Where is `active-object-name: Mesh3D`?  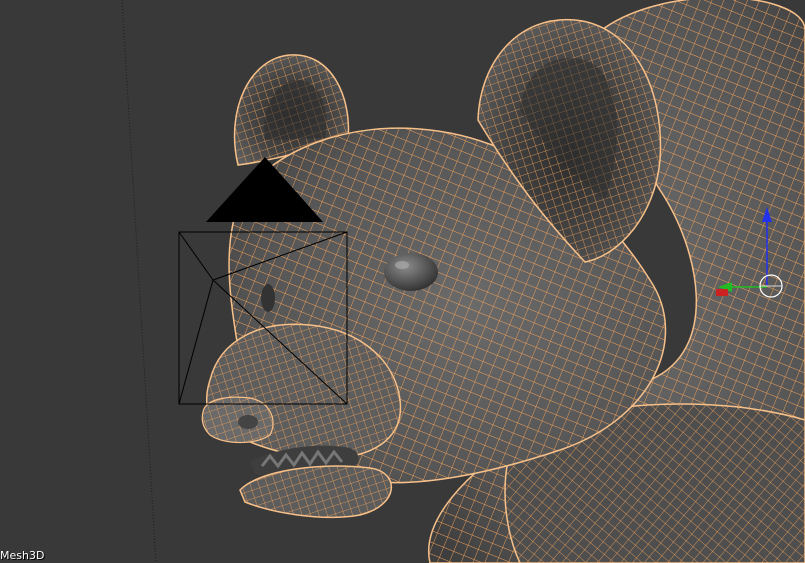 active-object-name: Mesh3D is located at coordinates (22, 555).